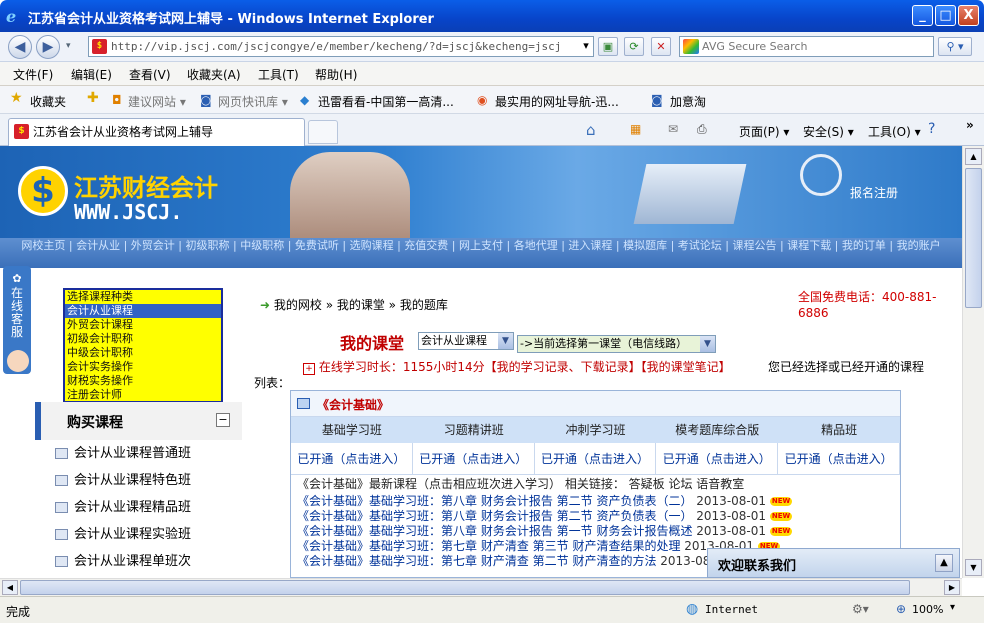 Image resolution: width=984 pixels, height=623 pixels. Describe the element at coordinates (635, 129) in the screenshot. I see `feeds-icon: ▦` at that location.